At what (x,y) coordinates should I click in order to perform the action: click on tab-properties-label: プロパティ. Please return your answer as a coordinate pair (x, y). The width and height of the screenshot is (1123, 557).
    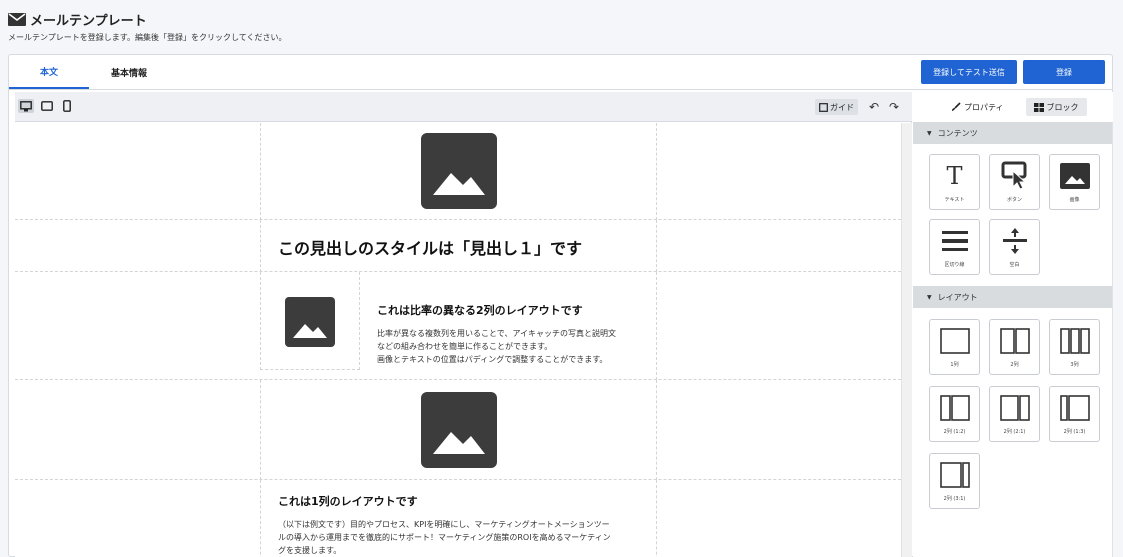
    Looking at the image, I should click on (984, 107).